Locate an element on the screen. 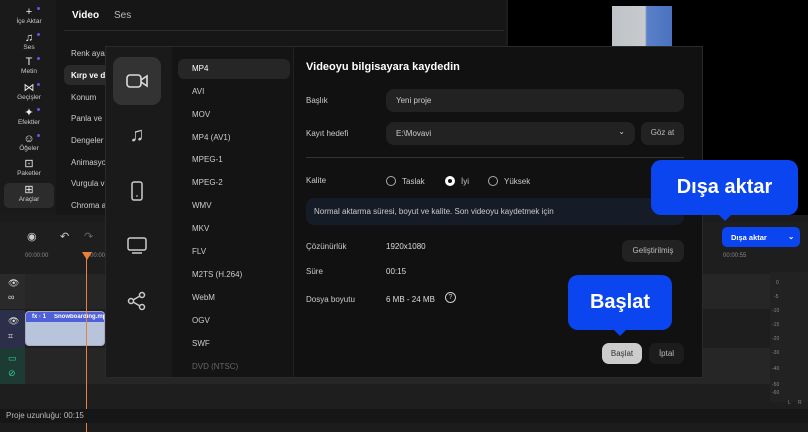  quality-good: İyi is located at coordinates (457, 181).